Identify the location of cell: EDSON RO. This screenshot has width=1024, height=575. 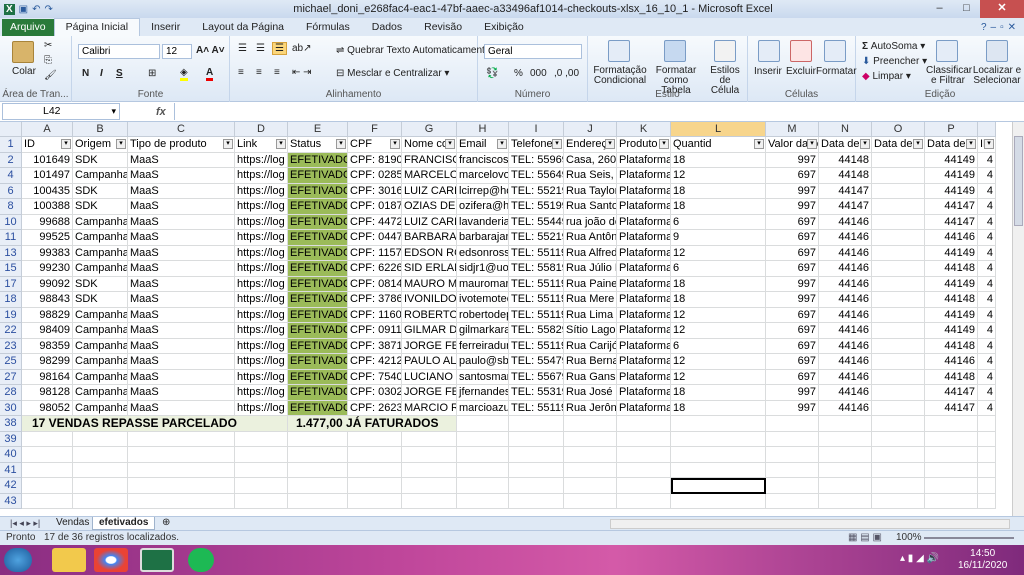
(429, 253).